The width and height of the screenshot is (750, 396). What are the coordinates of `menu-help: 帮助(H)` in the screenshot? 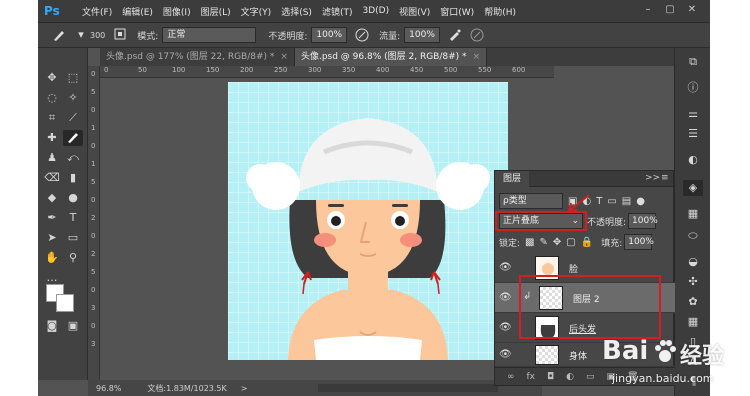 It's located at (500, 11).